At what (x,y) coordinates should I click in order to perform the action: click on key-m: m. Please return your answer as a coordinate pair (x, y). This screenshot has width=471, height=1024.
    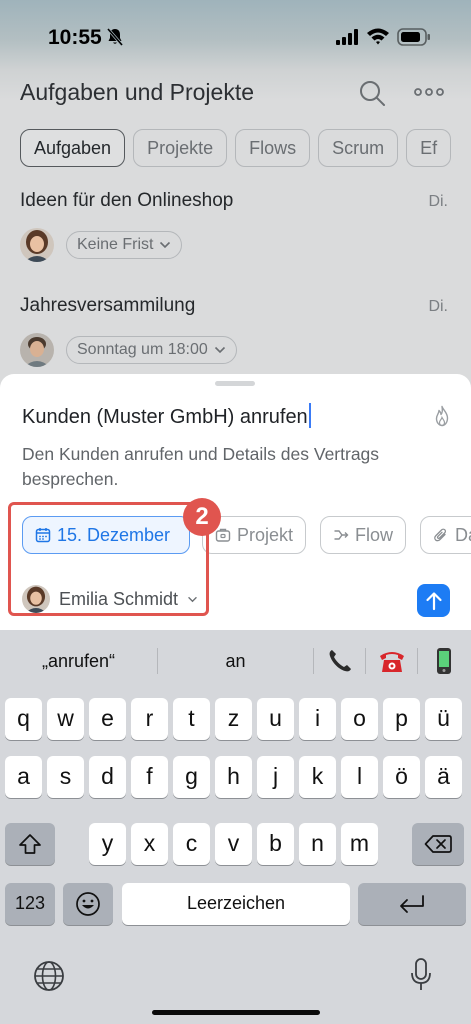
    Looking at the image, I should click on (359, 844).